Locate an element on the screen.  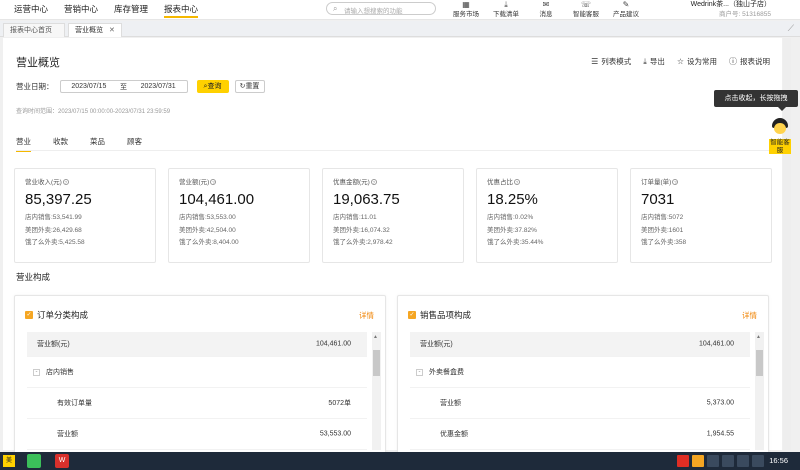
close-icon: ✕ is located at coordinates (112, 30).